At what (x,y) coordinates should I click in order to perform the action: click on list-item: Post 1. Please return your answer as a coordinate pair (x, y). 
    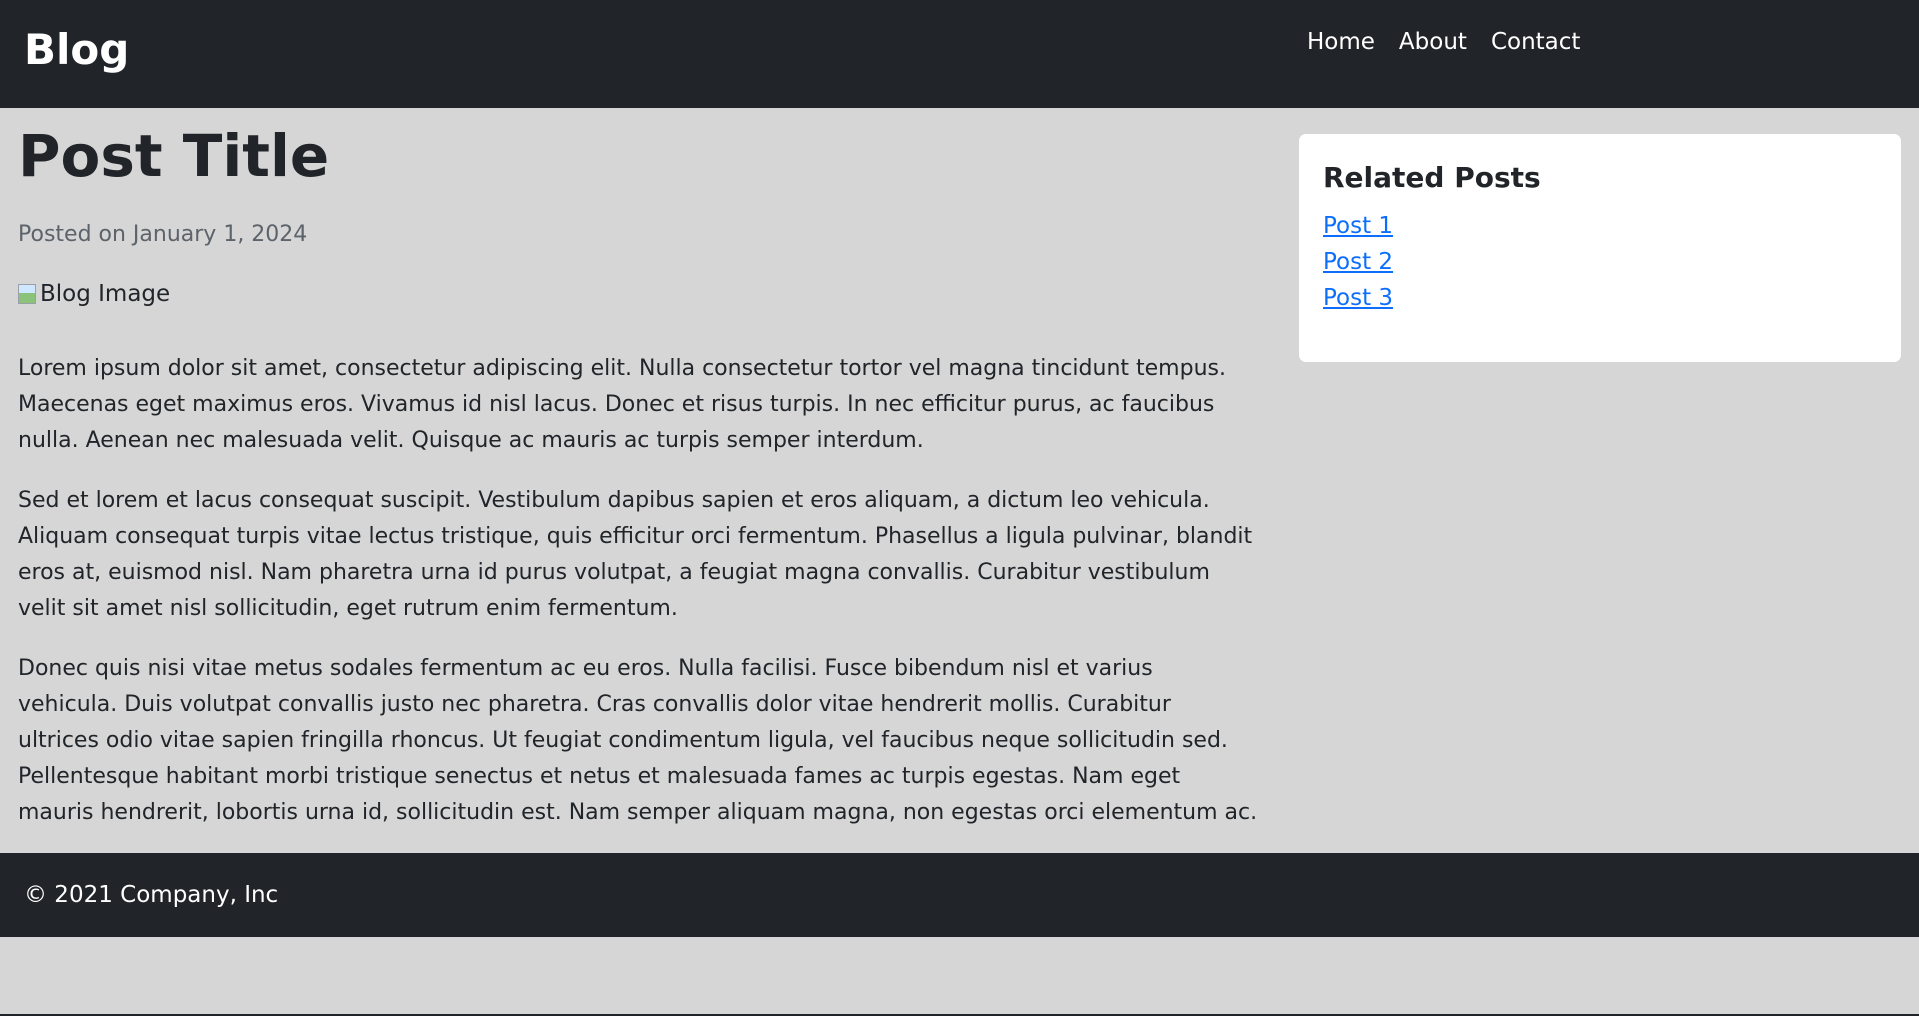
    Looking at the image, I should click on (1600, 226).